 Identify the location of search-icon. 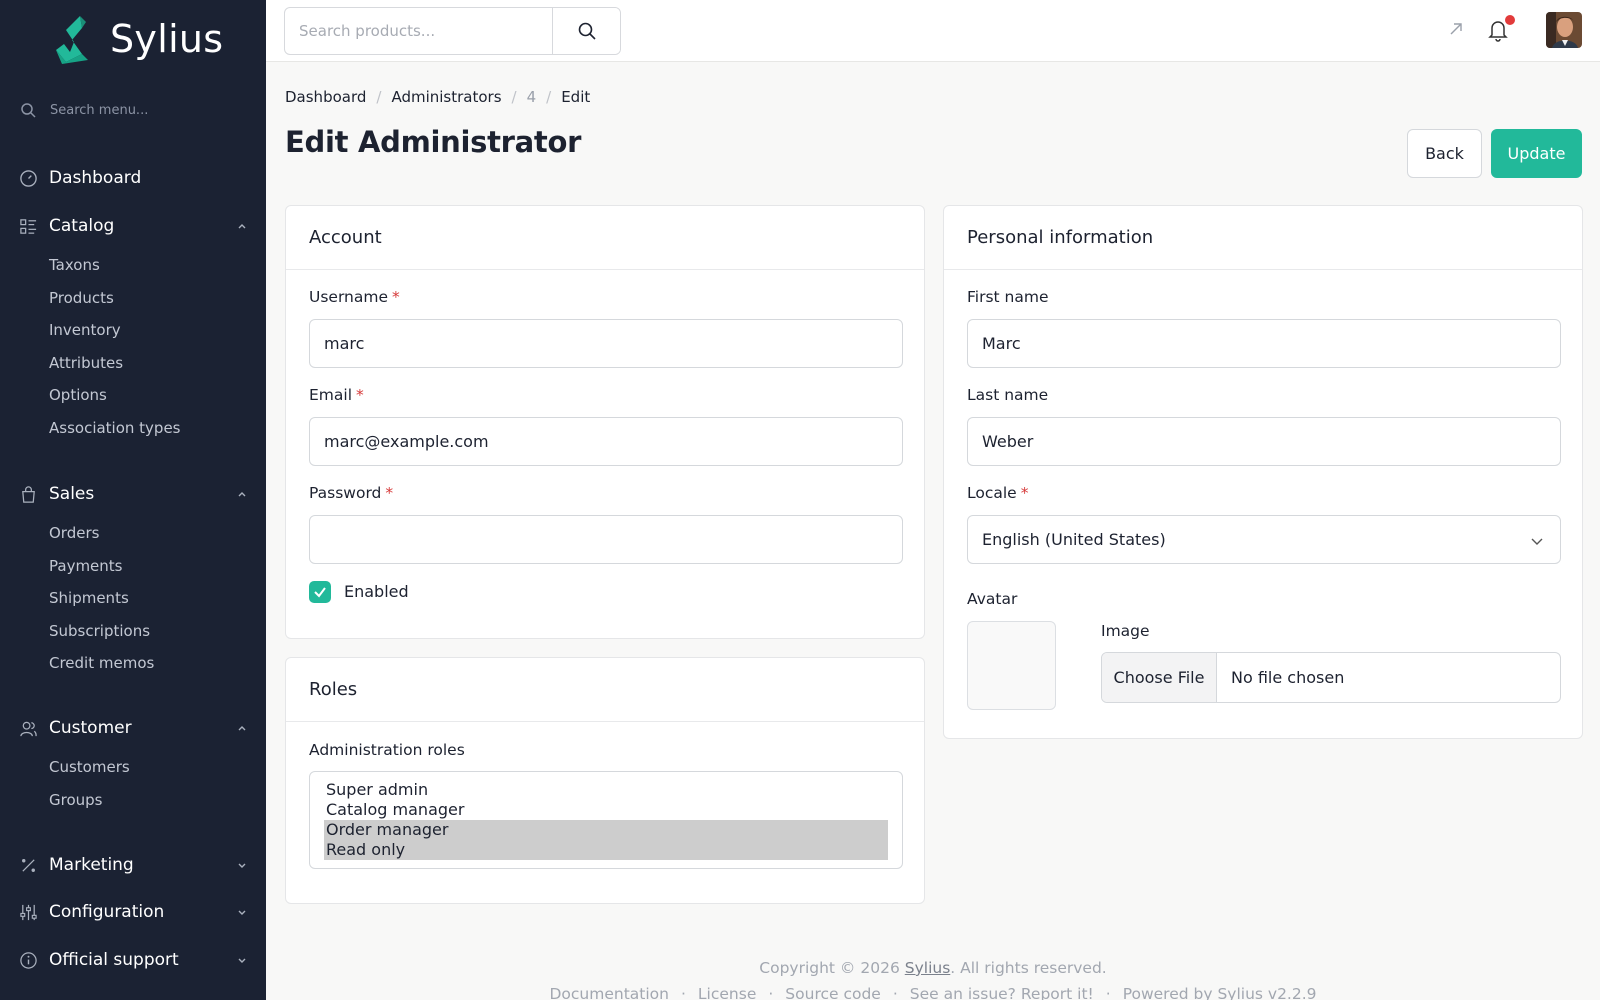
(28, 110).